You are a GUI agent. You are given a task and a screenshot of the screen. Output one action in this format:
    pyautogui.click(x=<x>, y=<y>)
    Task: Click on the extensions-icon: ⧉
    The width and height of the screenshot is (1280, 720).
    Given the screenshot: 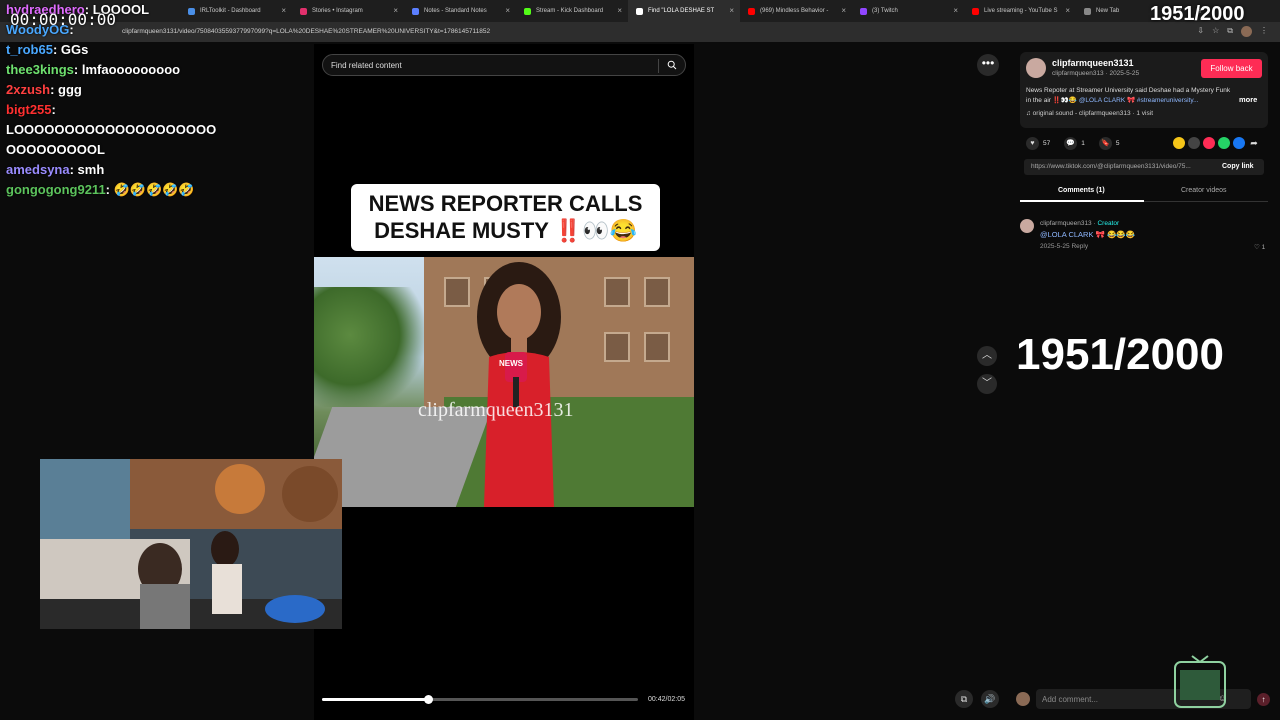 What is the action you would take?
    pyautogui.click(x=1230, y=31)
    